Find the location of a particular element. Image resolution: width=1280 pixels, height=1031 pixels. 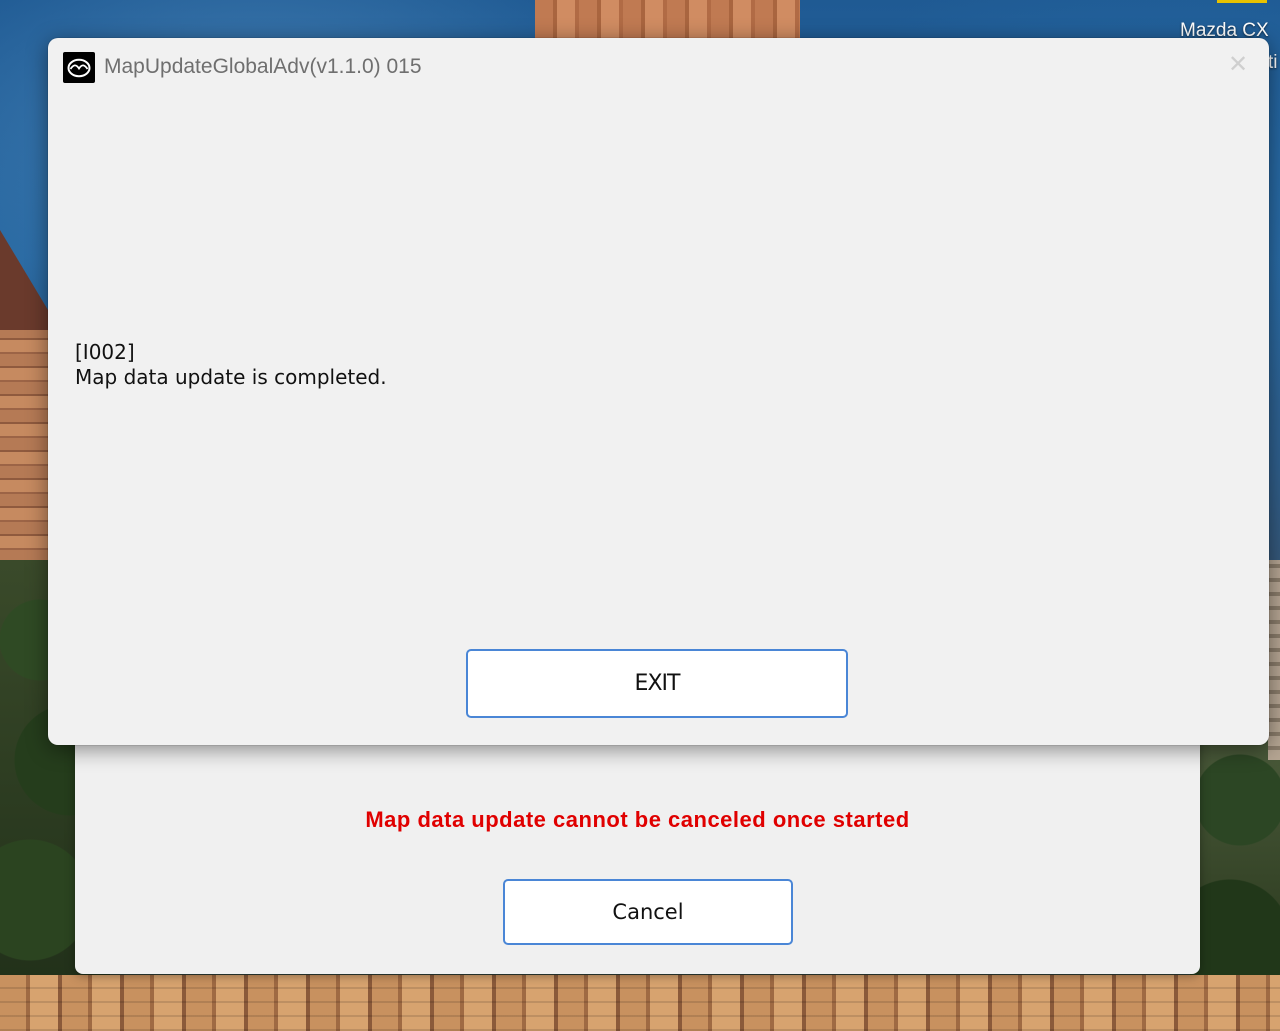

title-bar: MapUpdateGlobalAdv(v1.1.0) 015 ✕ is located at coordinates (658, 68).